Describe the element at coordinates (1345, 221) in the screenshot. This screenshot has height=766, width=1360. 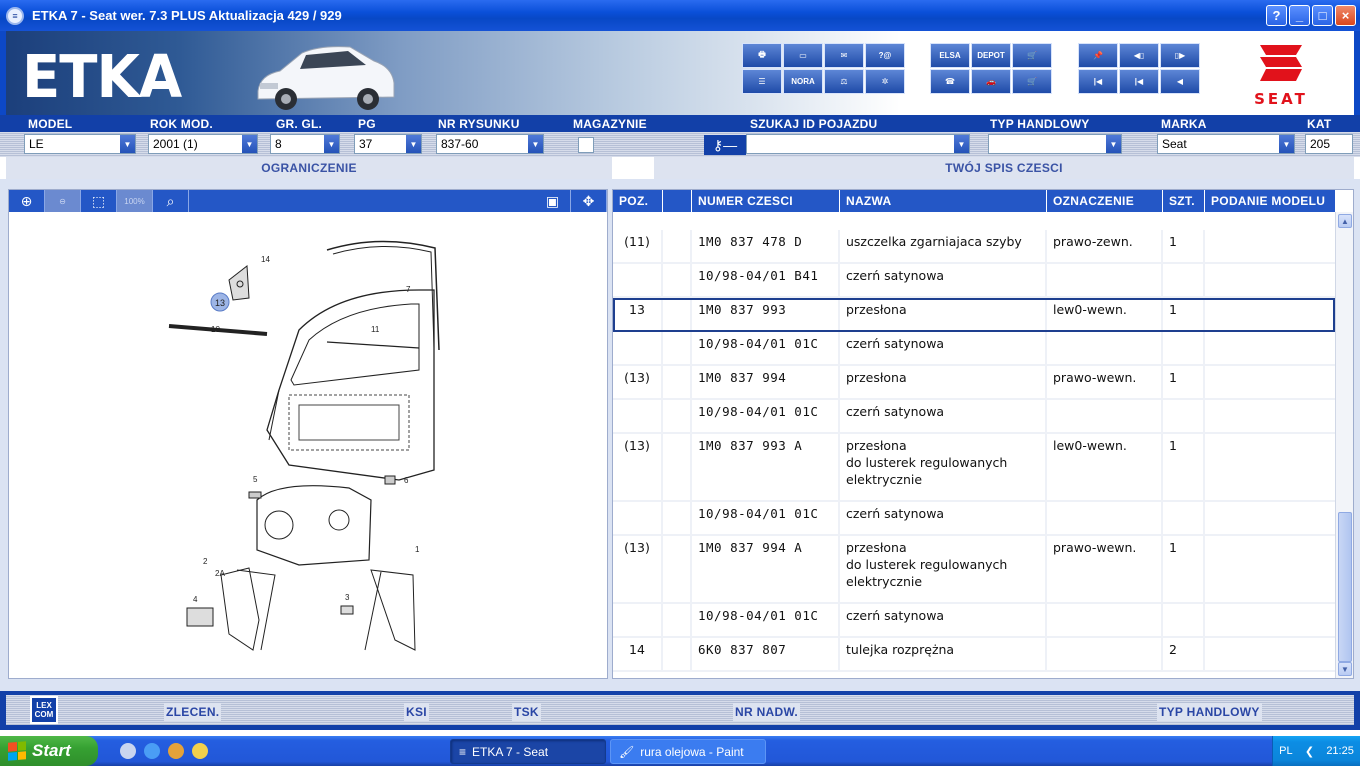
I see `scroll-up-icon: ▲` at that location.